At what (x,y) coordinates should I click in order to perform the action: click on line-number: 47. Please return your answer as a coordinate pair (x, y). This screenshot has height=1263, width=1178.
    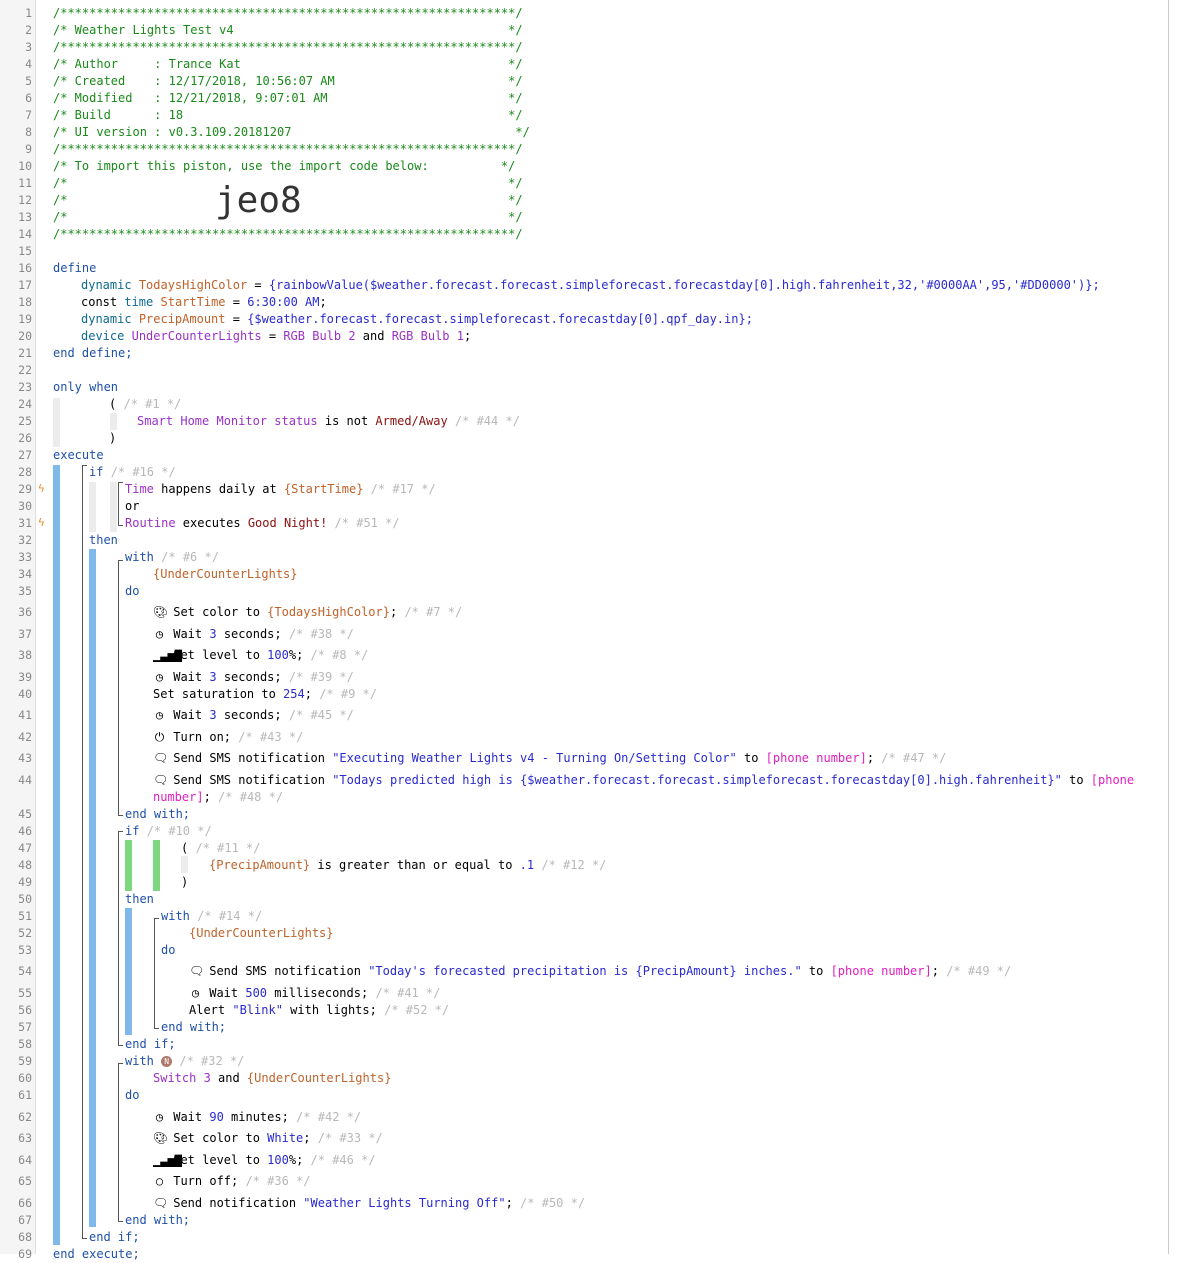
    Looking at the image, I should click on (25, 848).